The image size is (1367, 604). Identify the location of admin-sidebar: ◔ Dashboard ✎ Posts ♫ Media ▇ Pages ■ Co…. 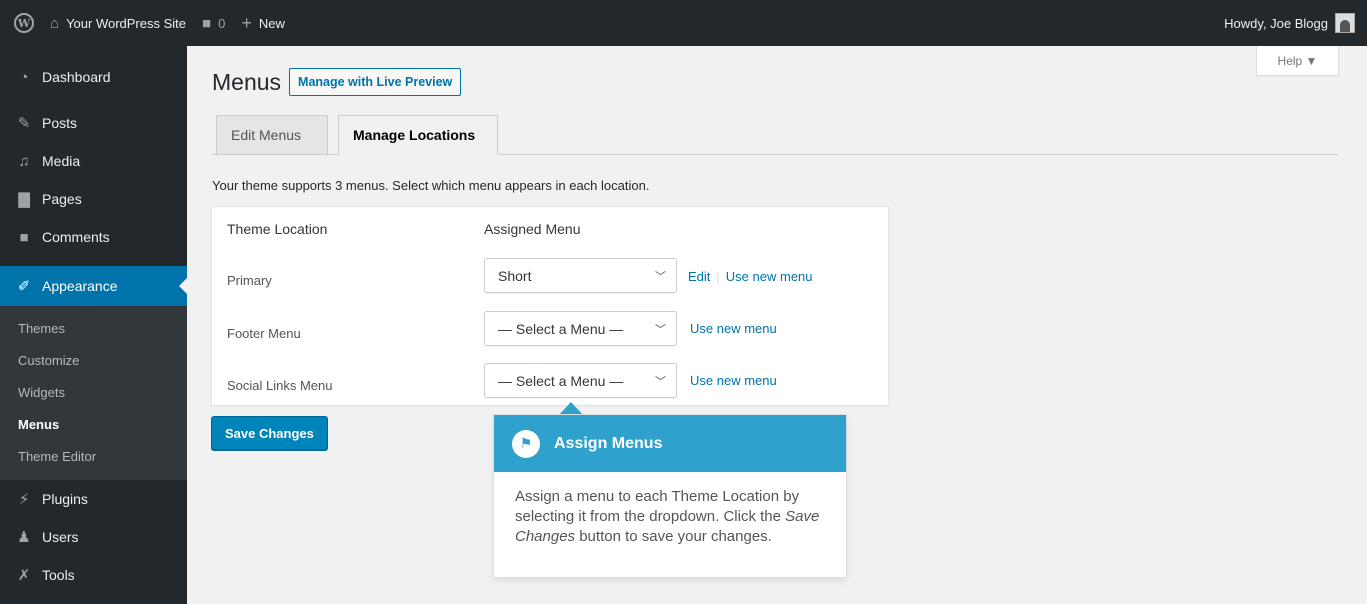
(93, 325).